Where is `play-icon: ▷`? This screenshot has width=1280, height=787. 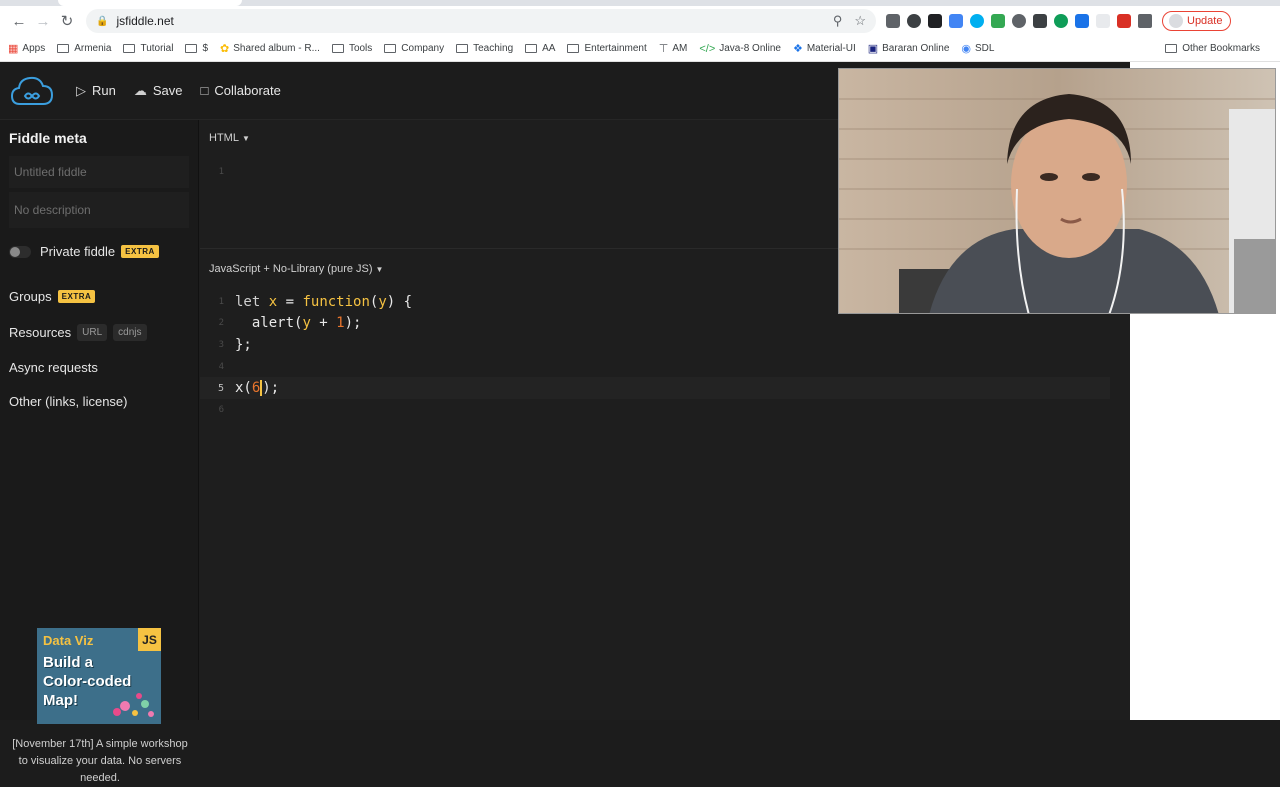 play-icon: ▷ is located at coordinates (81, 90).